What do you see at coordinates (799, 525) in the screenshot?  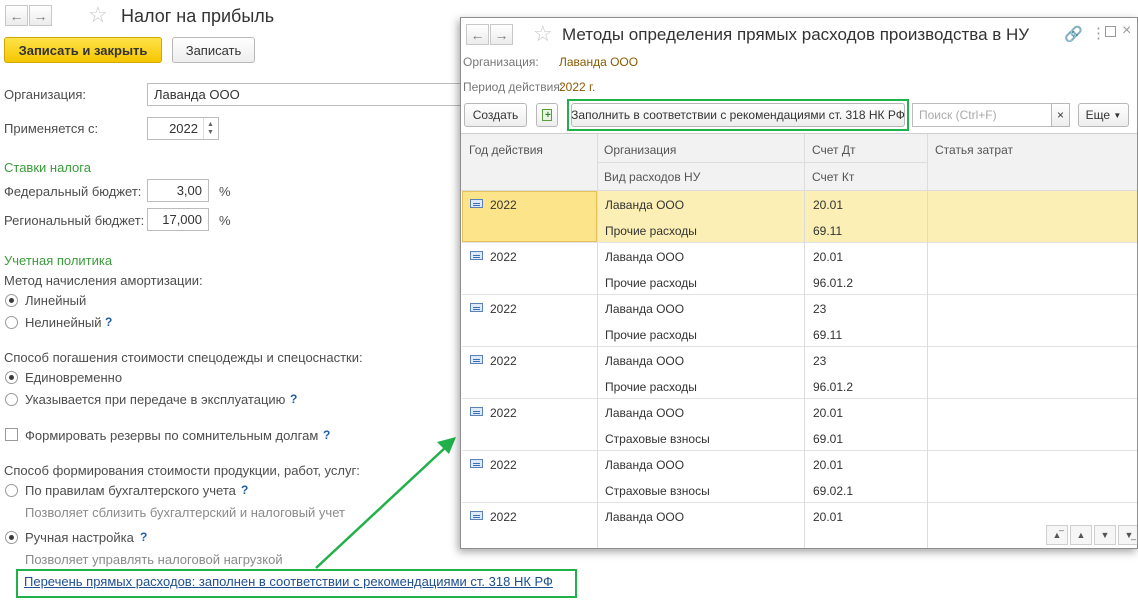 I see `table-row: 2022 Лаванда ООО 20.01` at bounding box center [799, 525].